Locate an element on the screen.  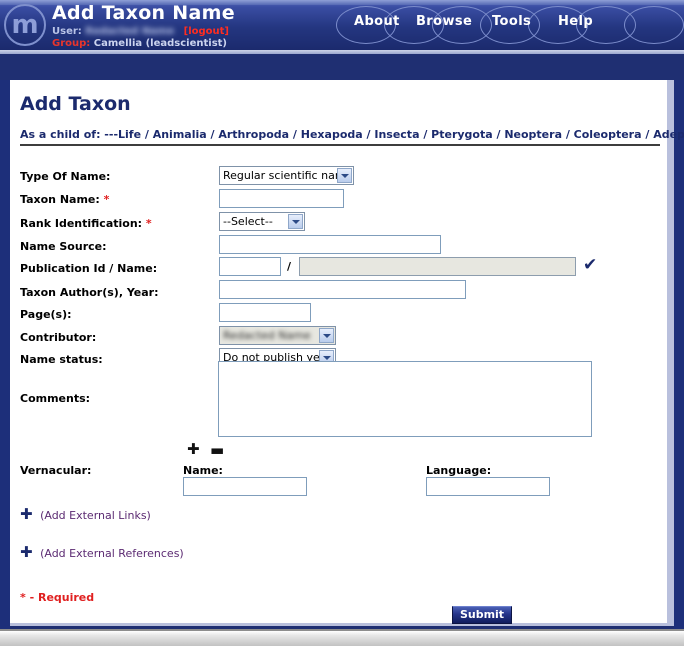
pages-label: Page(s): is located at coordinates (46, 314).